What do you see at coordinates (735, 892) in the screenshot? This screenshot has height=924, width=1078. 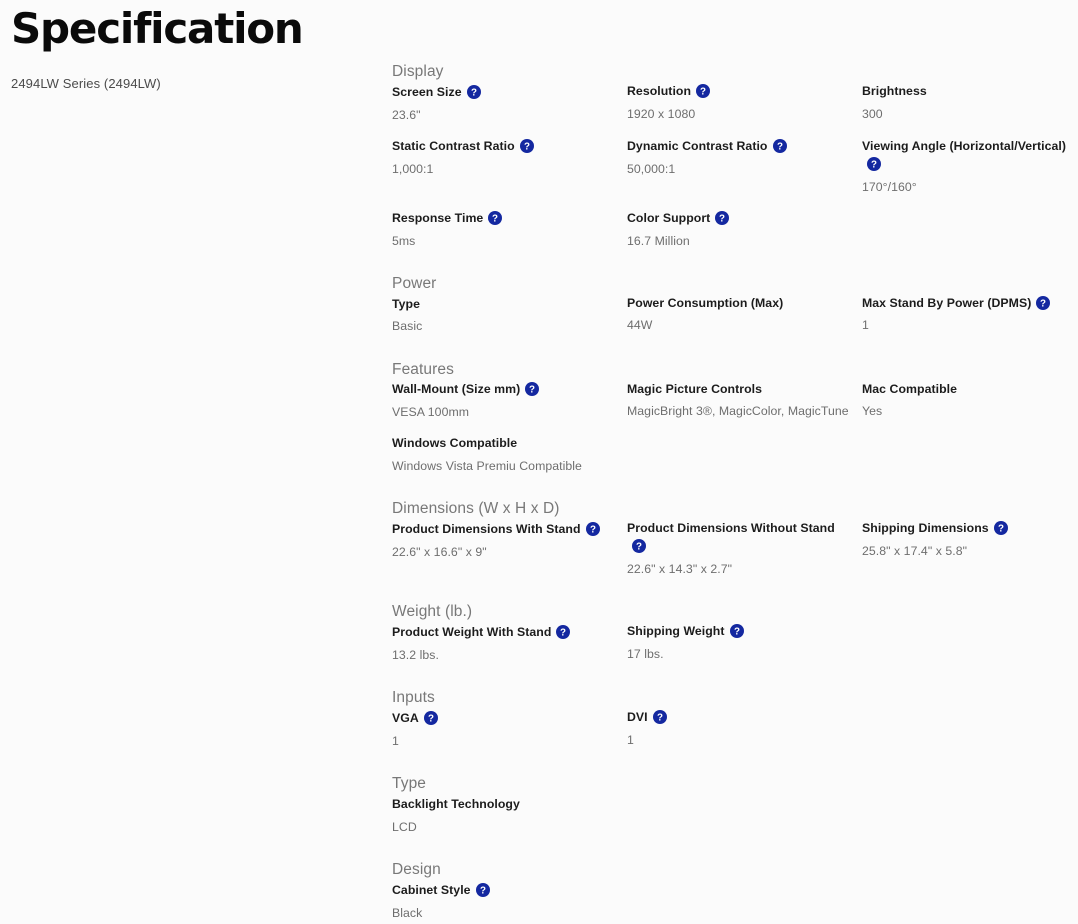 I see `spec-row: Design Cabinet Style? Black` at bounding box center [735, 892].